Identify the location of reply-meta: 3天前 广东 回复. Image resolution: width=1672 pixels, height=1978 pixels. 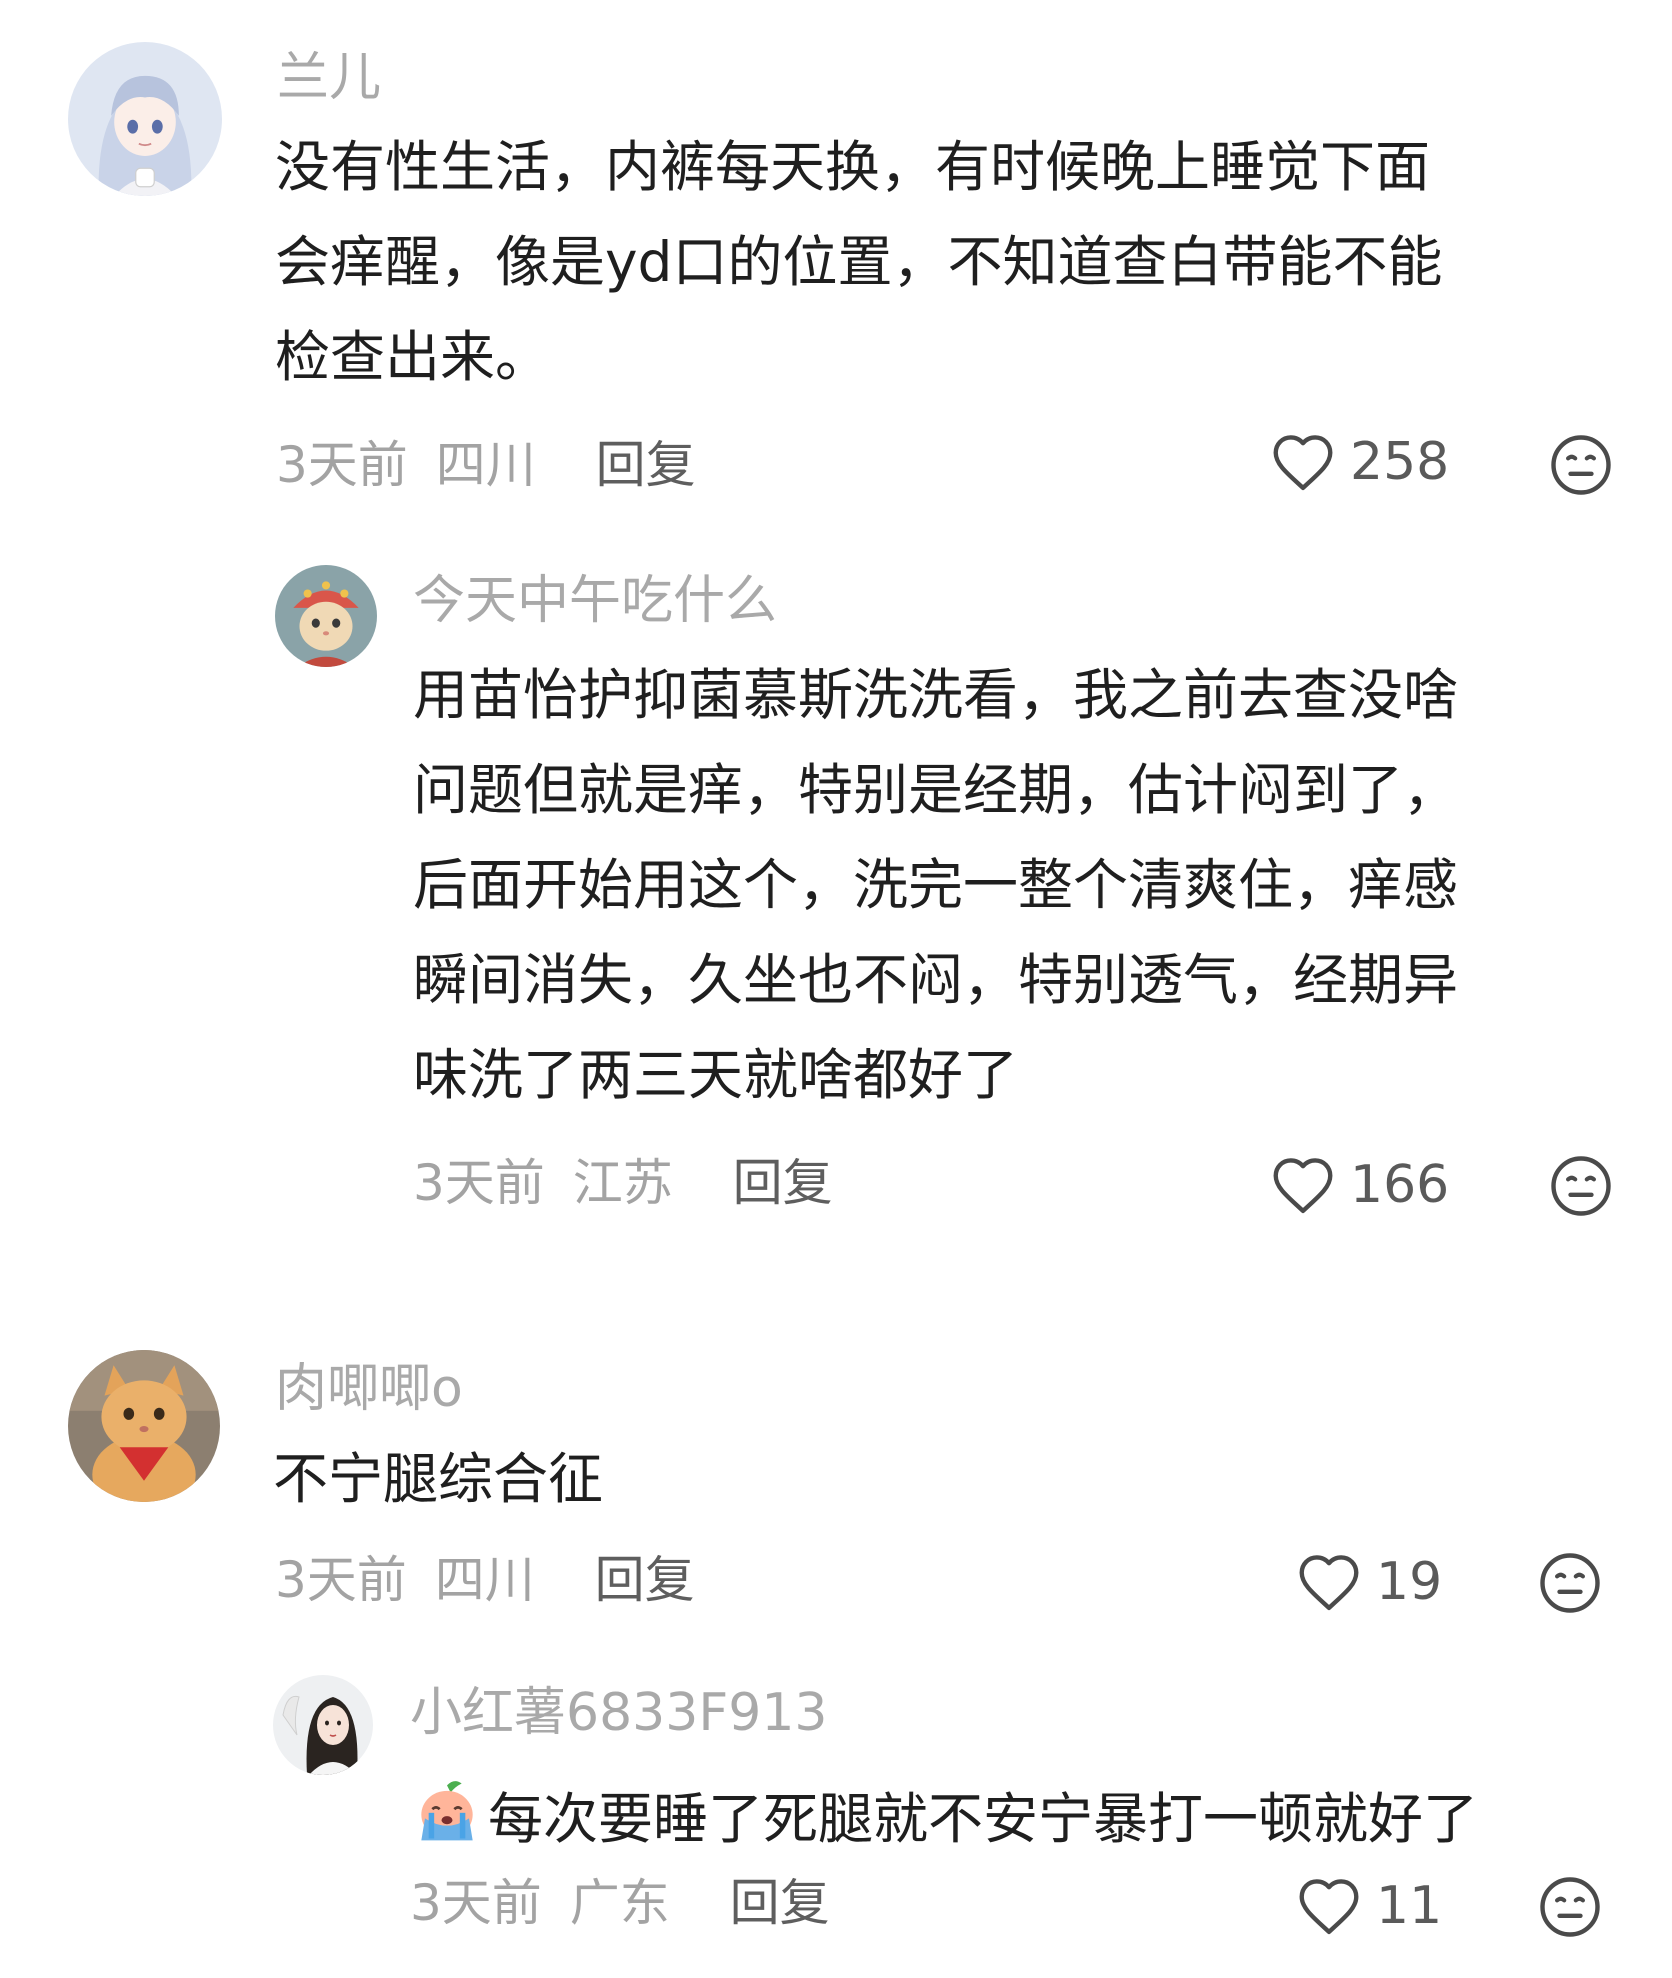
(620, 1903).